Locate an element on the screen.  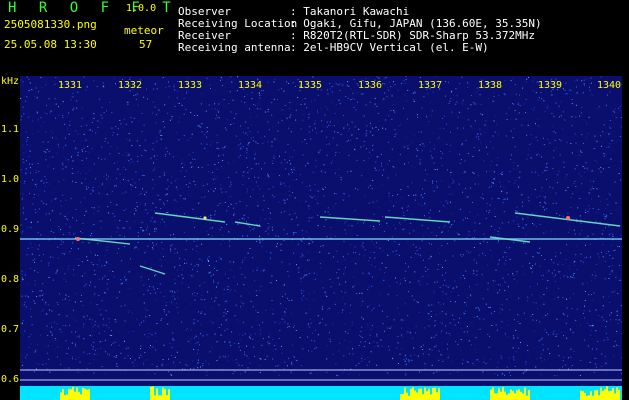
noise-peak is located at coordinates (167, 397).